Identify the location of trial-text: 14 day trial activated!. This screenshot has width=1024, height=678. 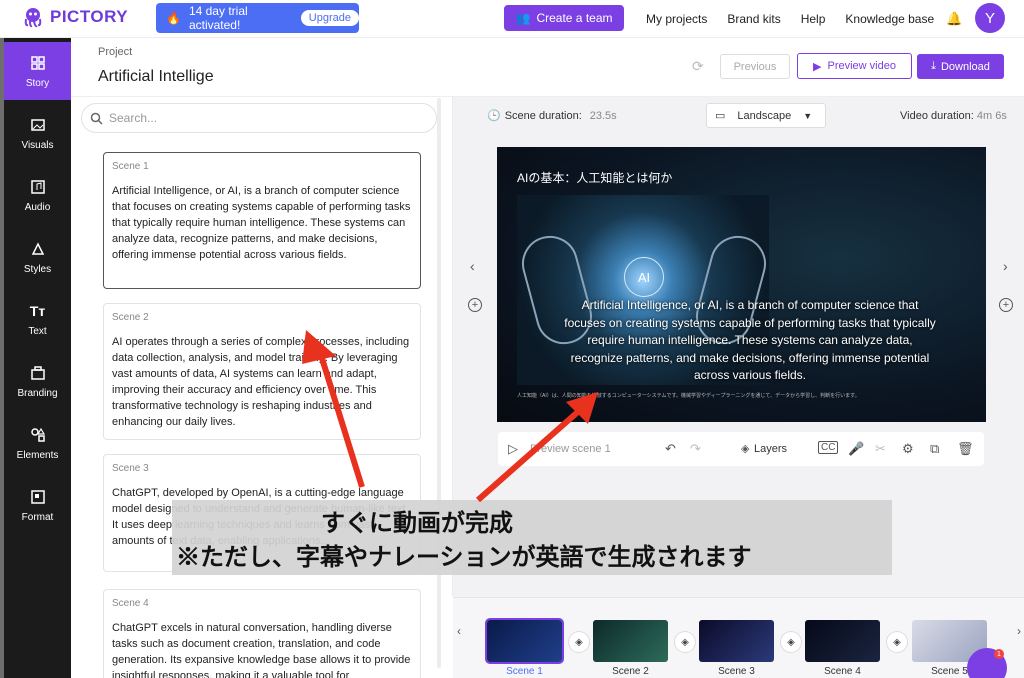
(218, 18).